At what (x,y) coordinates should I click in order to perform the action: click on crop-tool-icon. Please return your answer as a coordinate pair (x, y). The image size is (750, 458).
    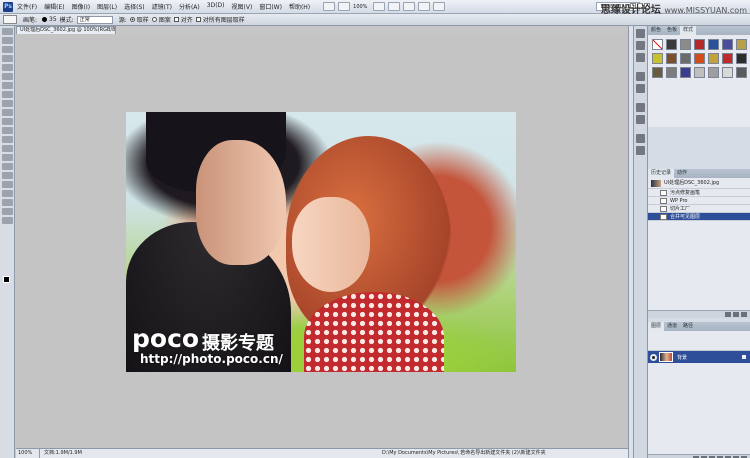
    Looking at the image, I should click on (7, 67).